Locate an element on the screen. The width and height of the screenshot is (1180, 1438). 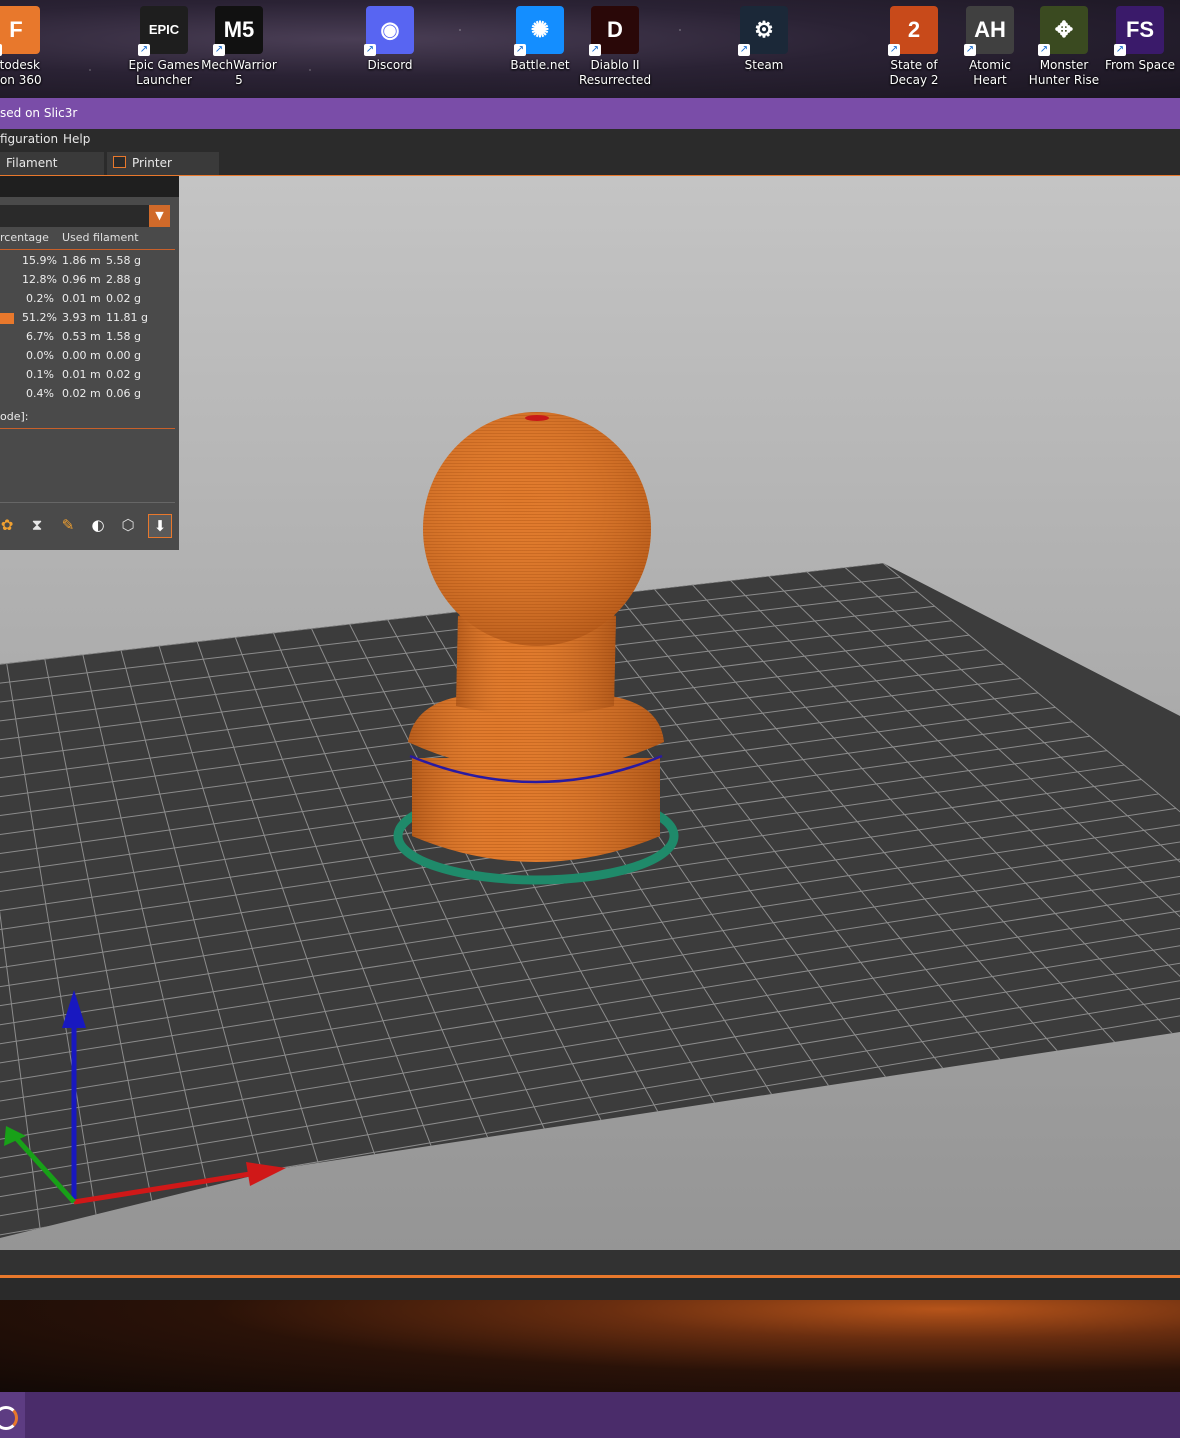
legend-percentage: 0.0% is located at coordinates (40, 355).